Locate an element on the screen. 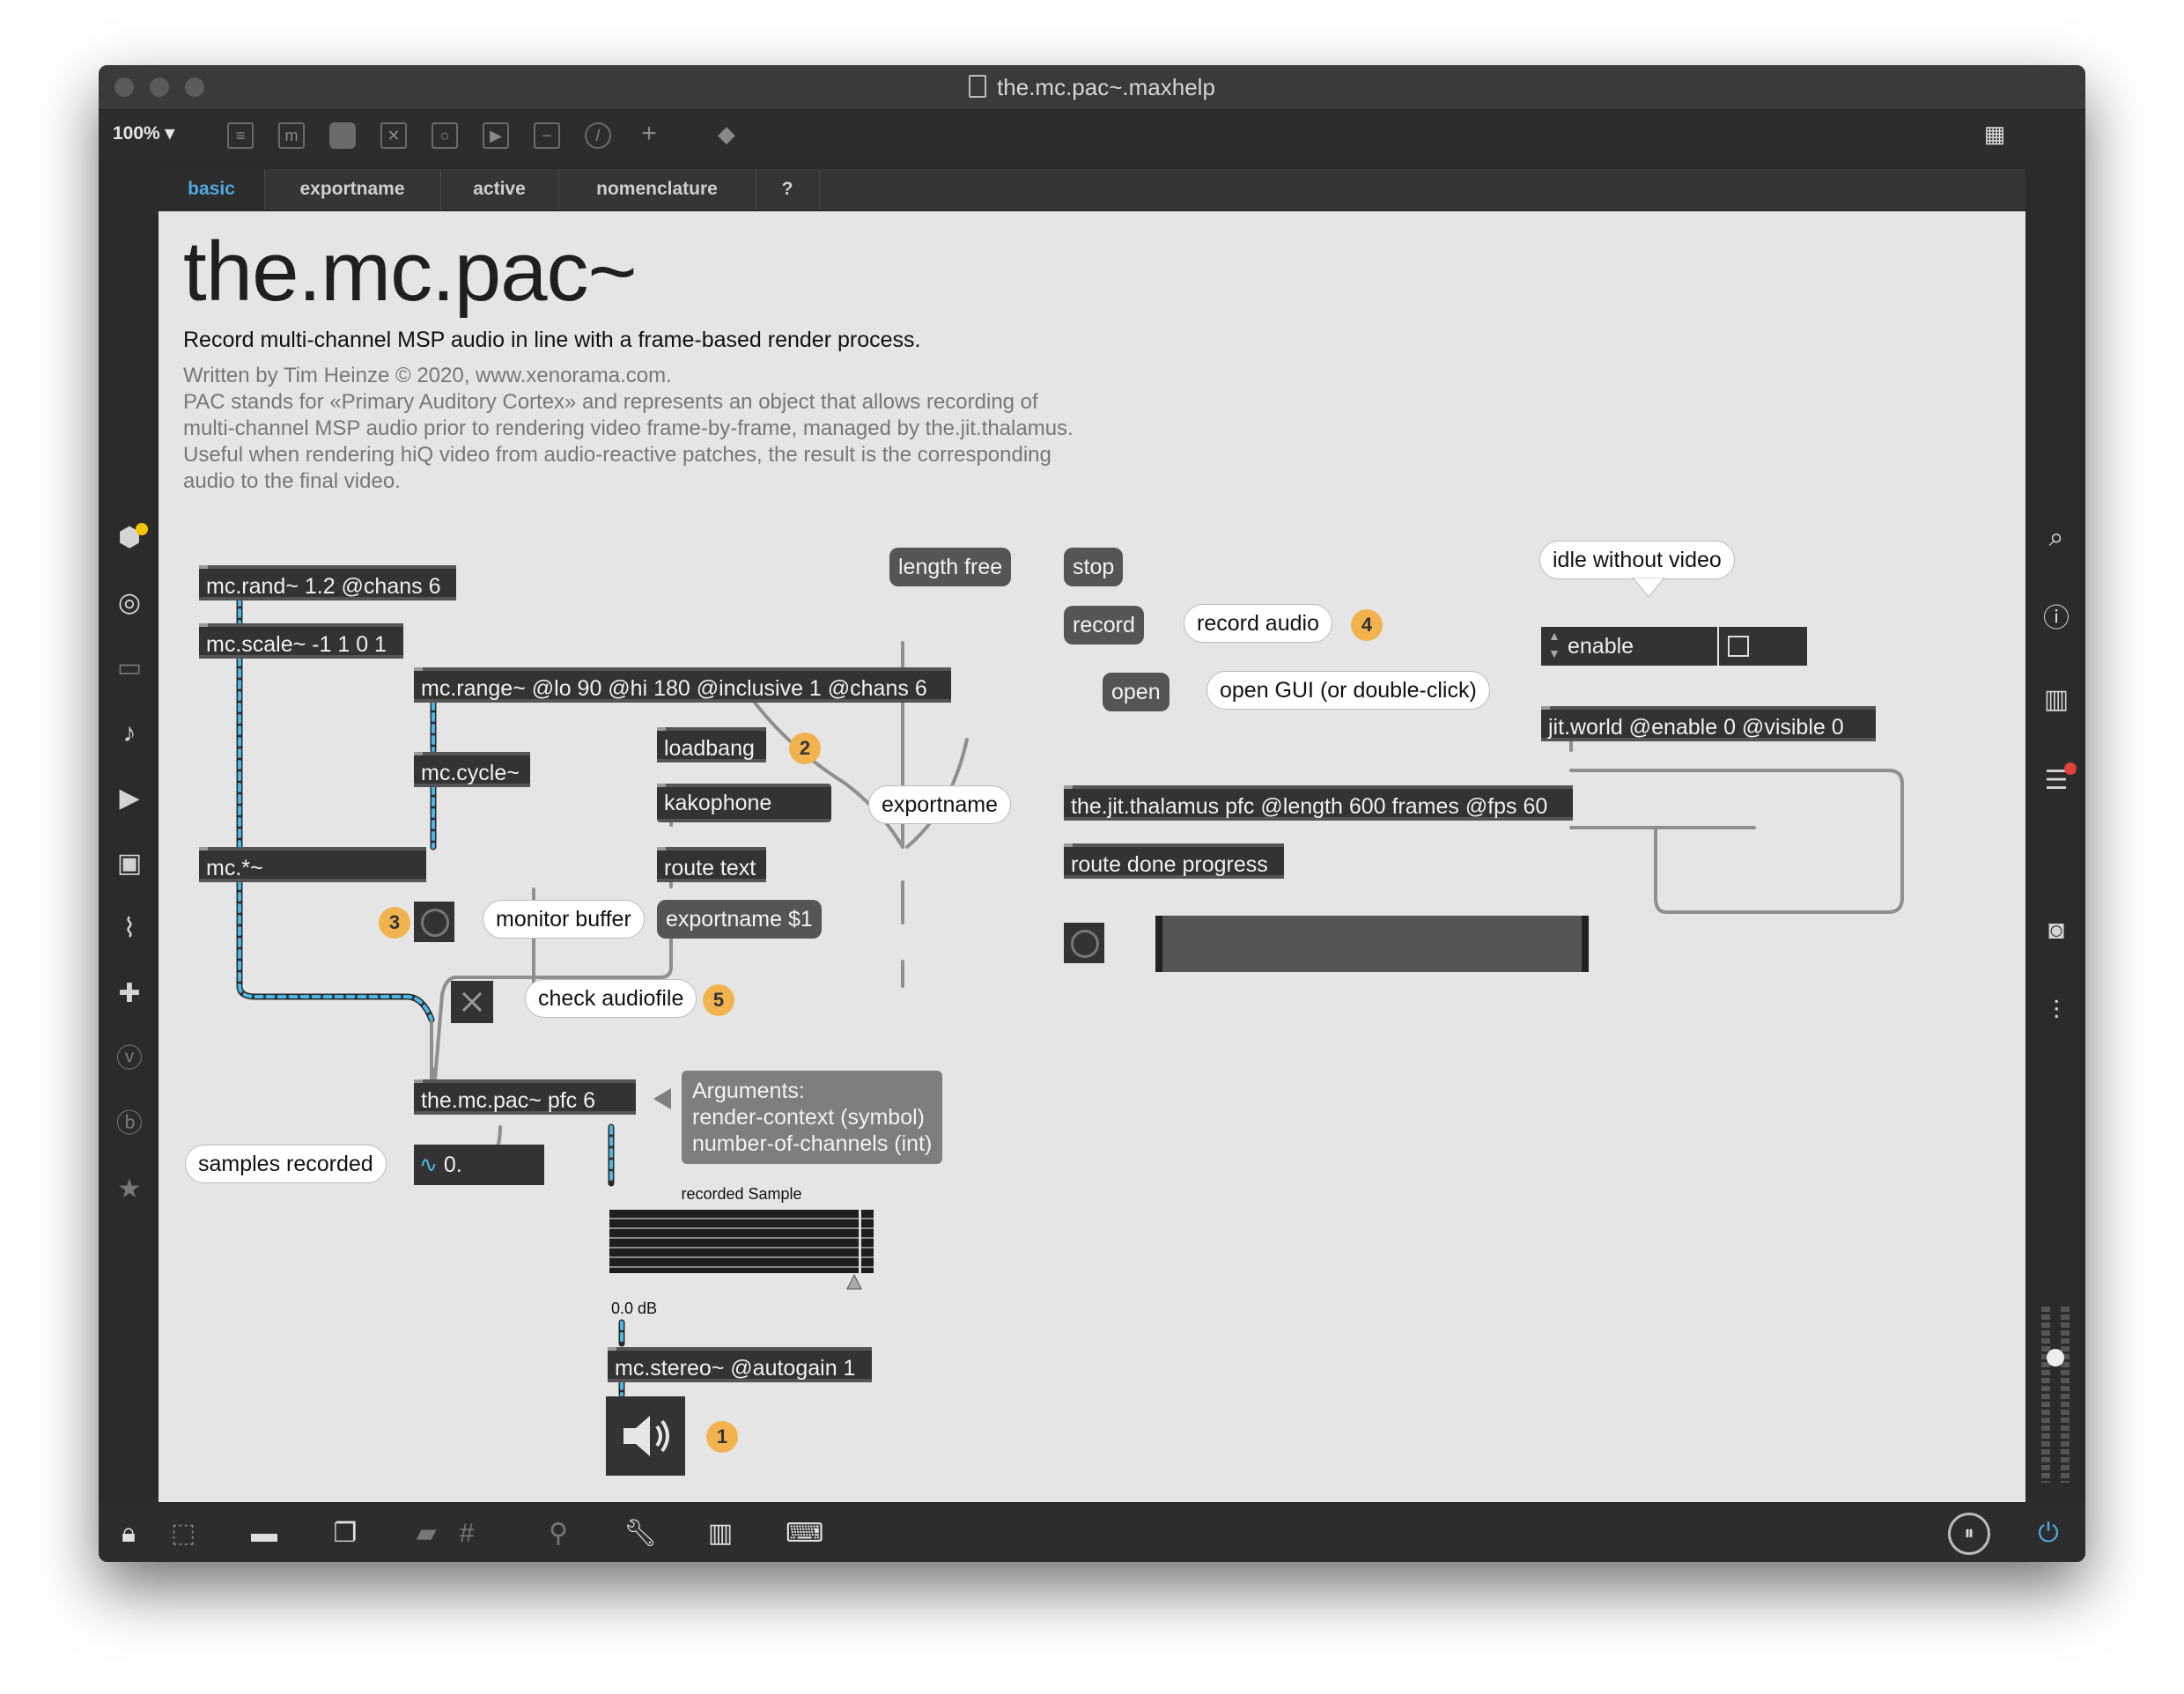 The width and height of the screenshot is (2184, 1694). meter-left is located at coordinates (2045, 1395).